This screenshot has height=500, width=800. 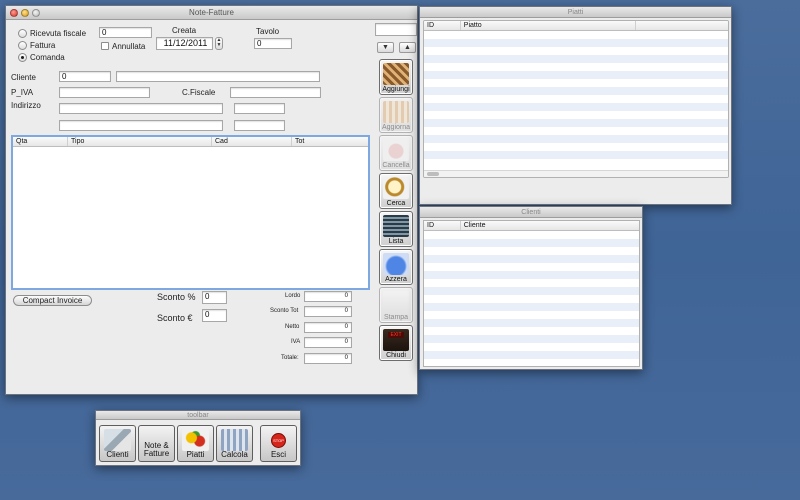 What do you see at coordinates (396, 335) in the screenshot?
I see `exit-sign-text: EXIT` at bounding box center [396, 335].